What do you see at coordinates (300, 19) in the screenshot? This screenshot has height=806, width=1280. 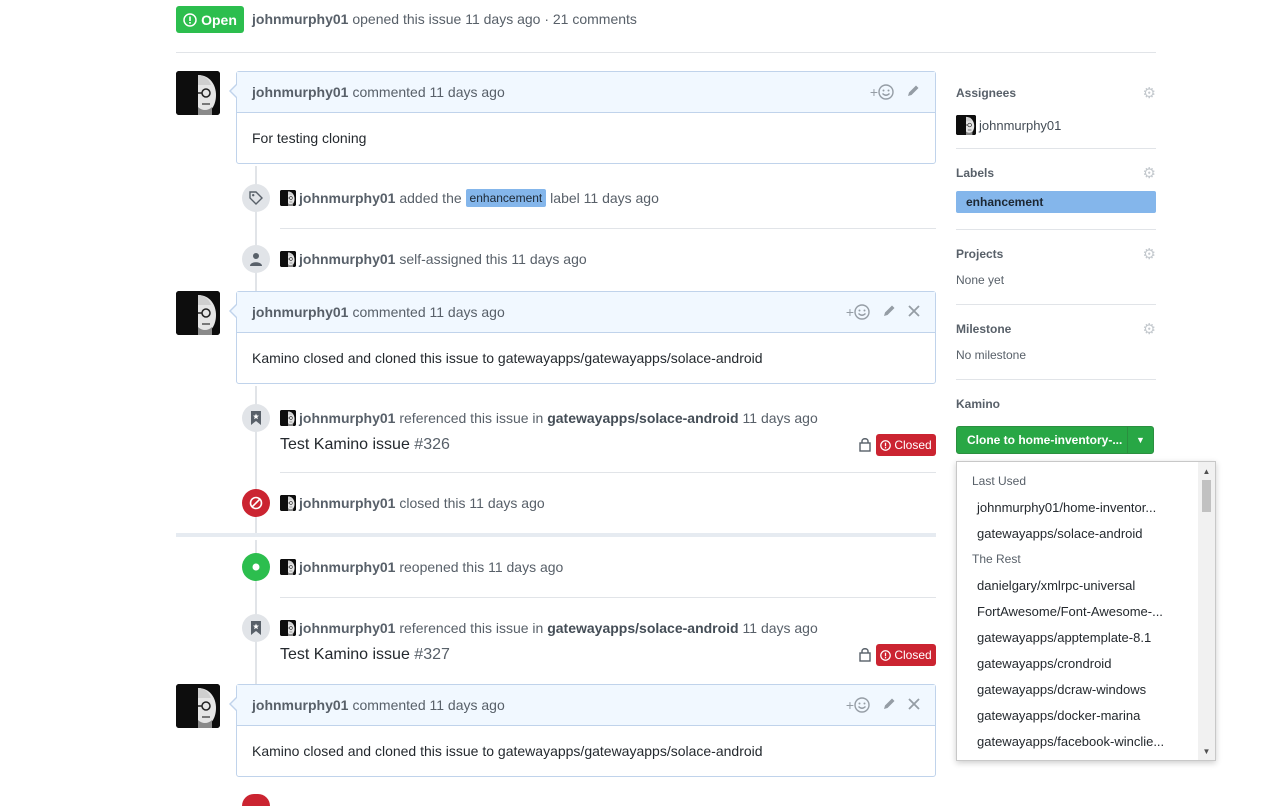 I see `issue-author-link: johnmurphy01` at bounding box center [300, 19].